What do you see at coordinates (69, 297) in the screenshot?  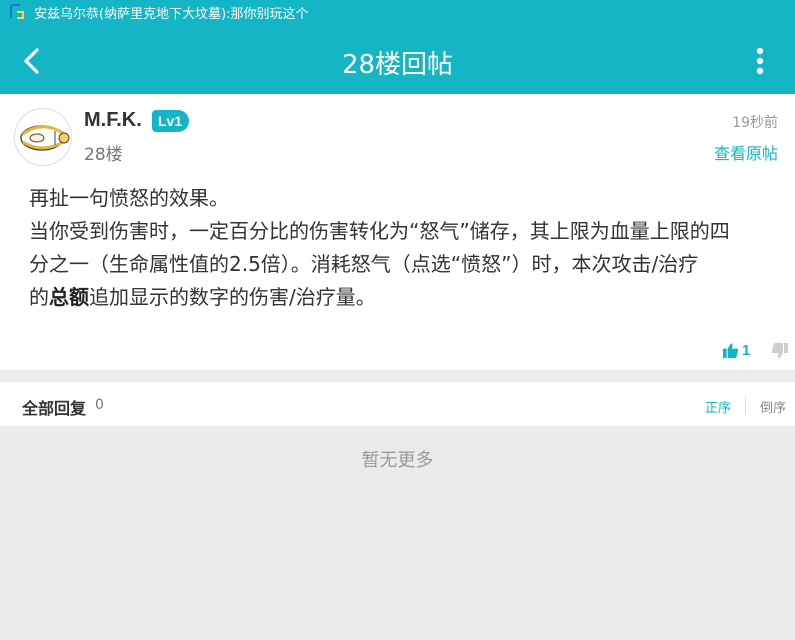 I see `content-bold-text: 总额` at bounding box center [69, 297].